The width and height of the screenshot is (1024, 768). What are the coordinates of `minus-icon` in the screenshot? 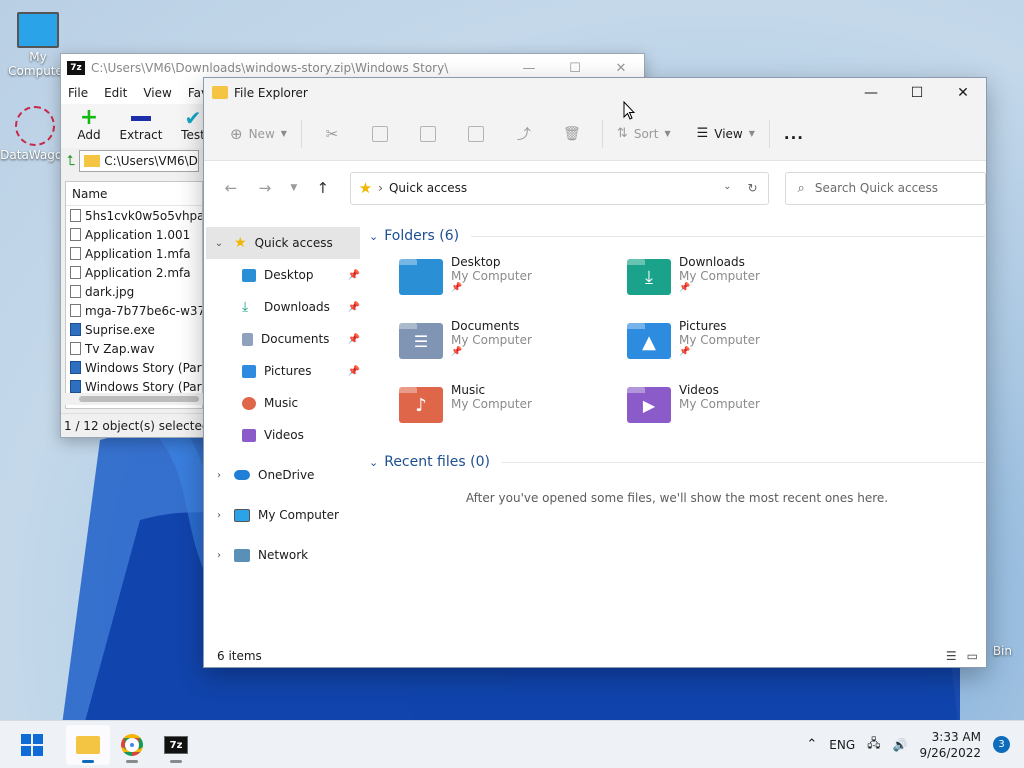 It's located at (141, 118).